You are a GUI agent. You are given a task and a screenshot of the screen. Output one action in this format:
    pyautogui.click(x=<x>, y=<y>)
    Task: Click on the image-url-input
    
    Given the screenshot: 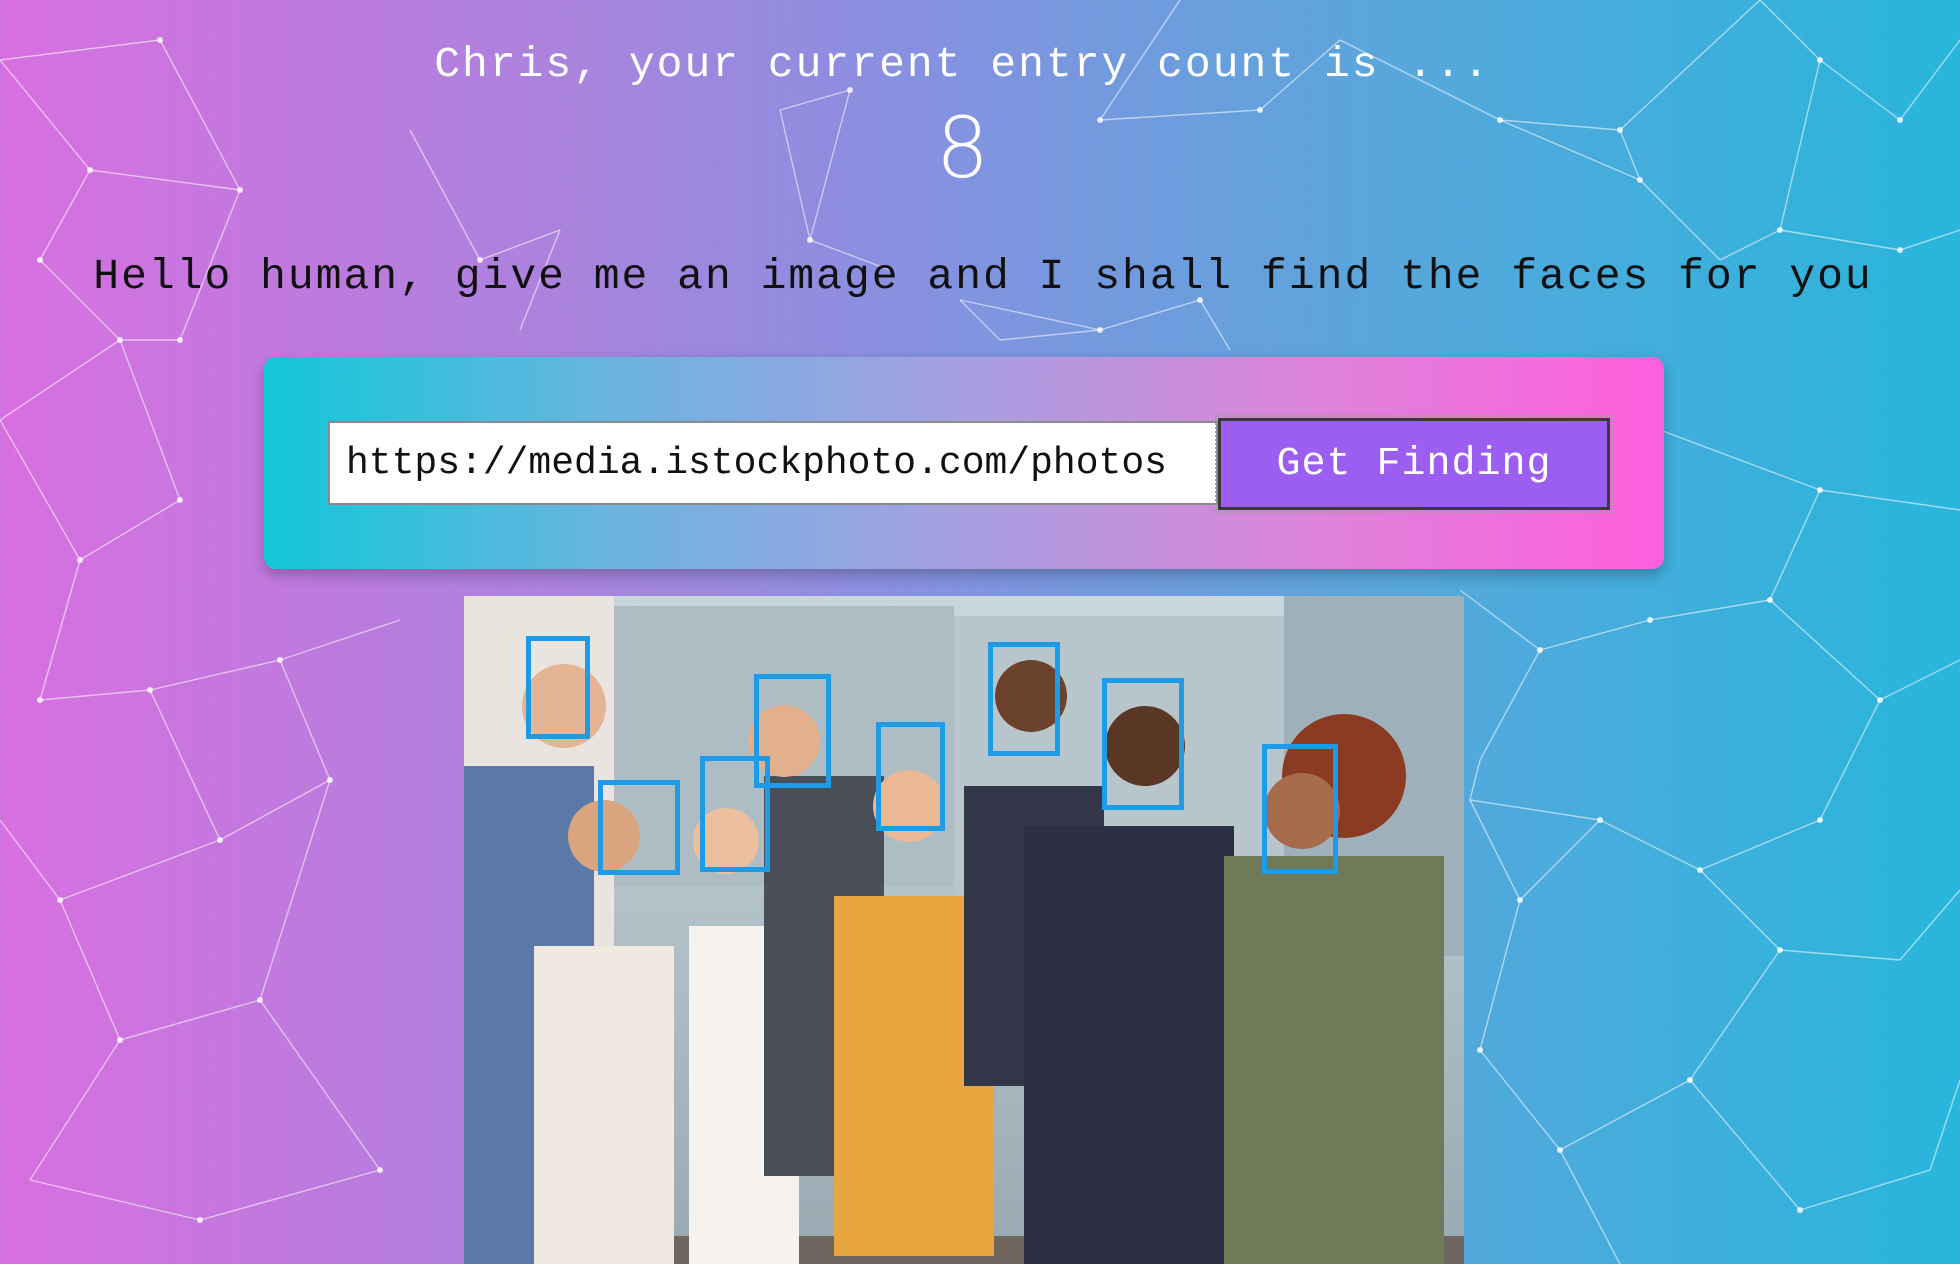 What is the action you would take?
    pyautogui.click(x=773, y=463)
    